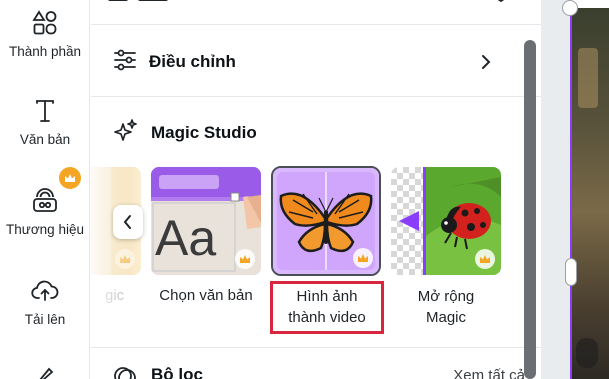 The image size is (609, 379). I want to click on filters-label: Bộ lọc, so click(177, 372).